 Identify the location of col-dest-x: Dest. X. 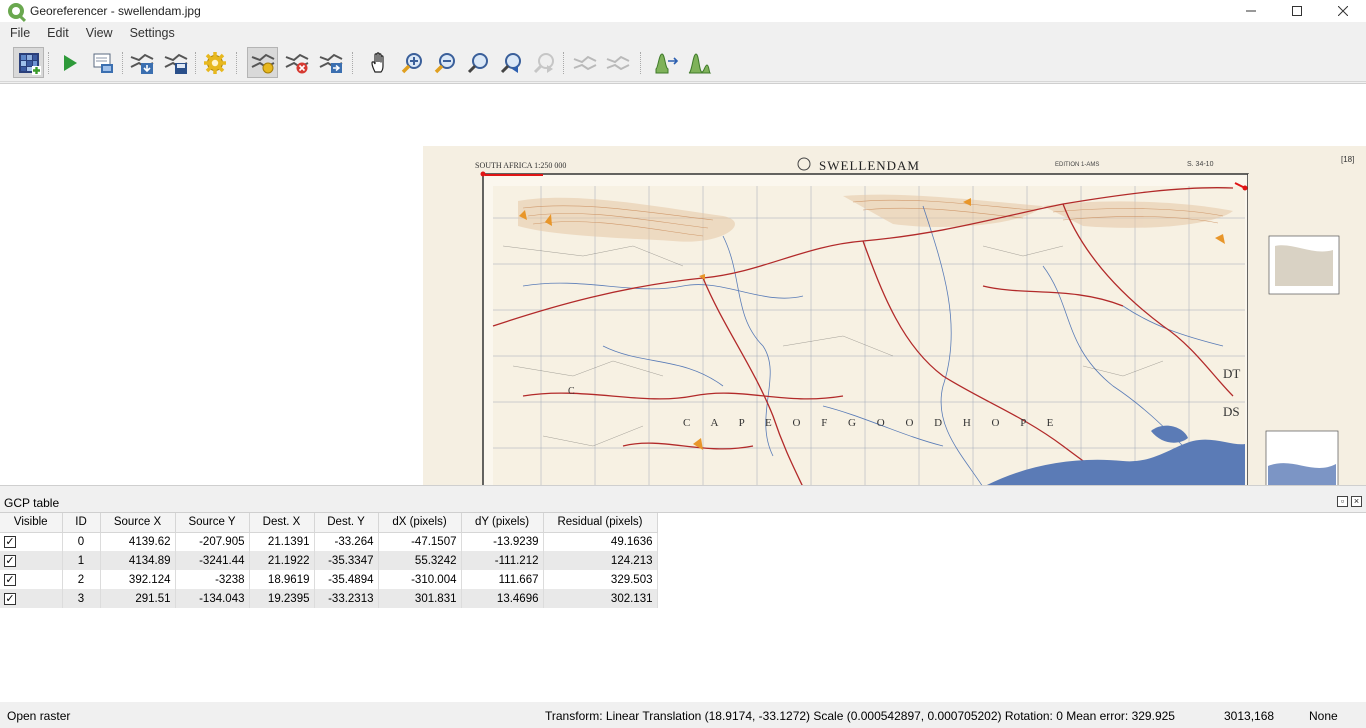
(282, 523).